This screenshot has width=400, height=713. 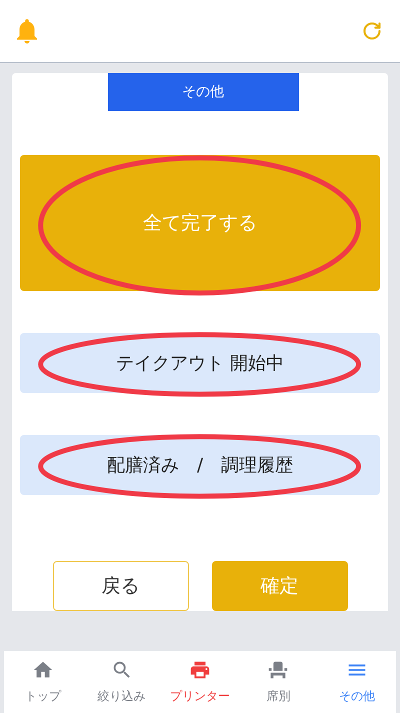 I want to click on refresh-icon, so click(x=372, y=31).